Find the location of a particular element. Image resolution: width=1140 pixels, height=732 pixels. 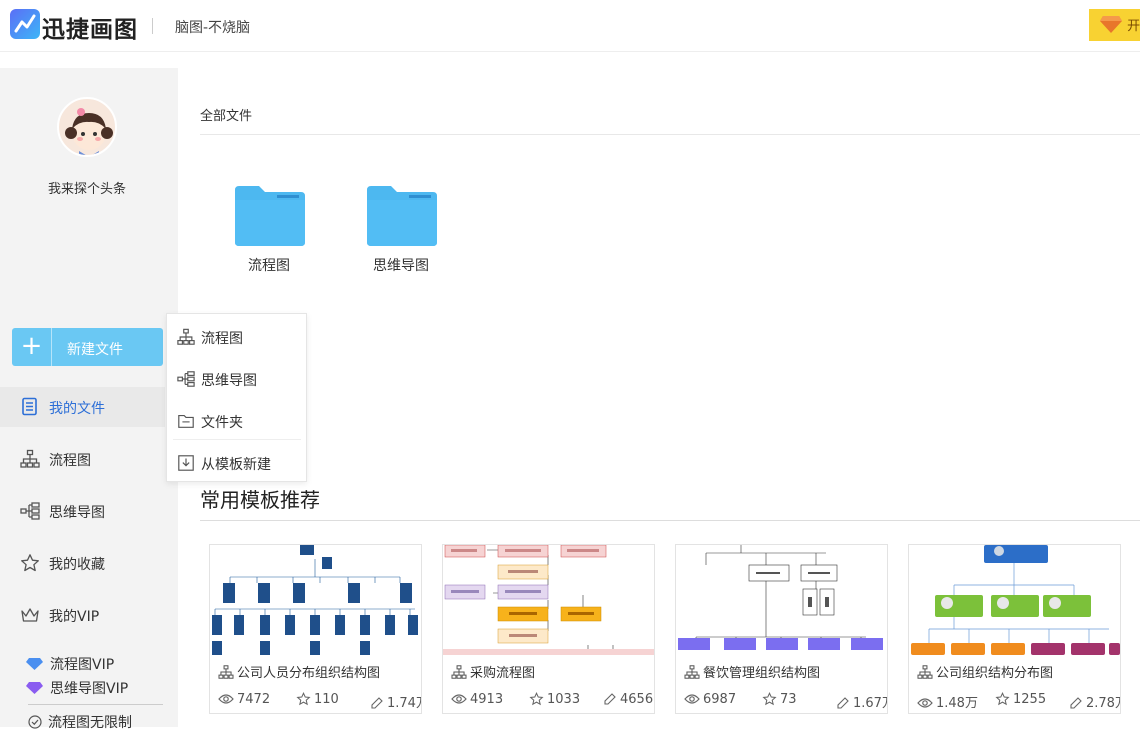

new-file-menu: 流程图 思维导图 文件夹 从模板新建 is located at coordinates (236, 397).